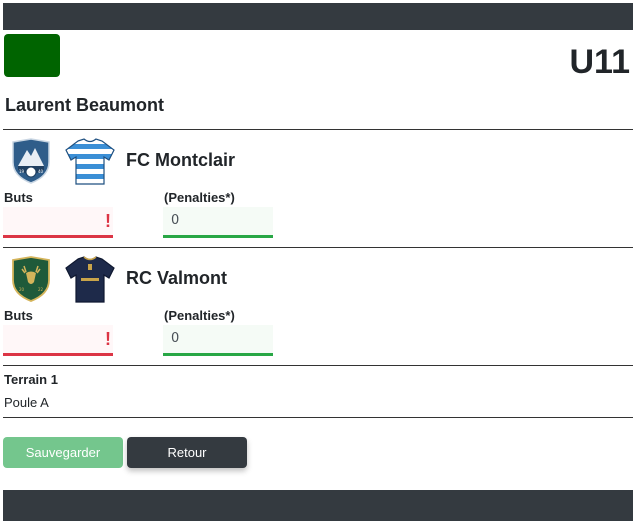 This screenshot has height=526, width=638. I want to click on penalties-input-home: 0, so click(218, 222).